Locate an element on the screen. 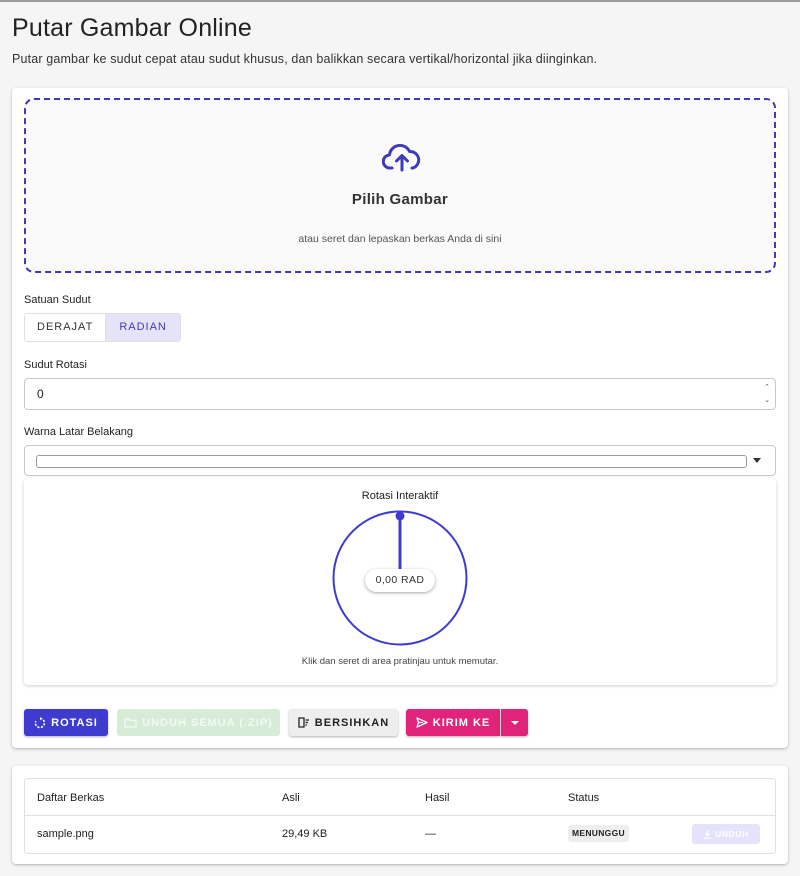 The width and height of the screenshot is (800, 876). row-download-button: UNDUH is located at coordinates (726, 834).